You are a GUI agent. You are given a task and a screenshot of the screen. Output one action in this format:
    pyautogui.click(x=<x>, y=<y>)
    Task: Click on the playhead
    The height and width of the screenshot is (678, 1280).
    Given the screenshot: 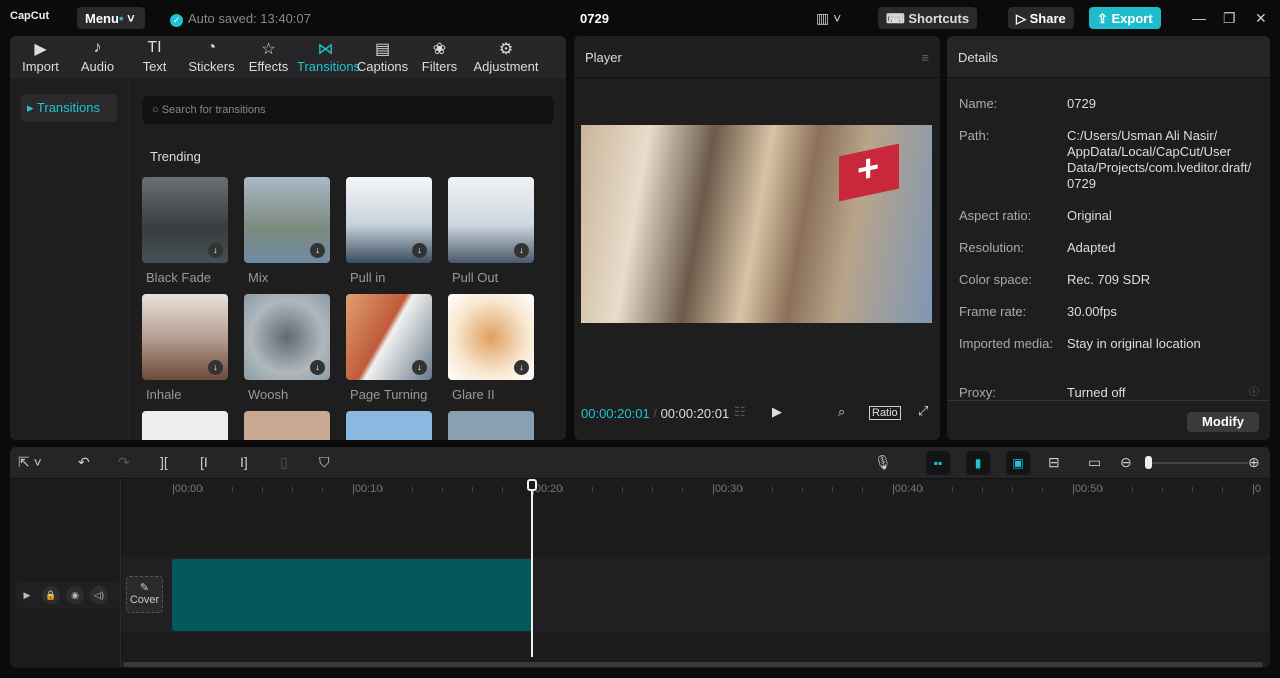 What is the action you would take?
    pyautogui.click(x=532, y=570)
    